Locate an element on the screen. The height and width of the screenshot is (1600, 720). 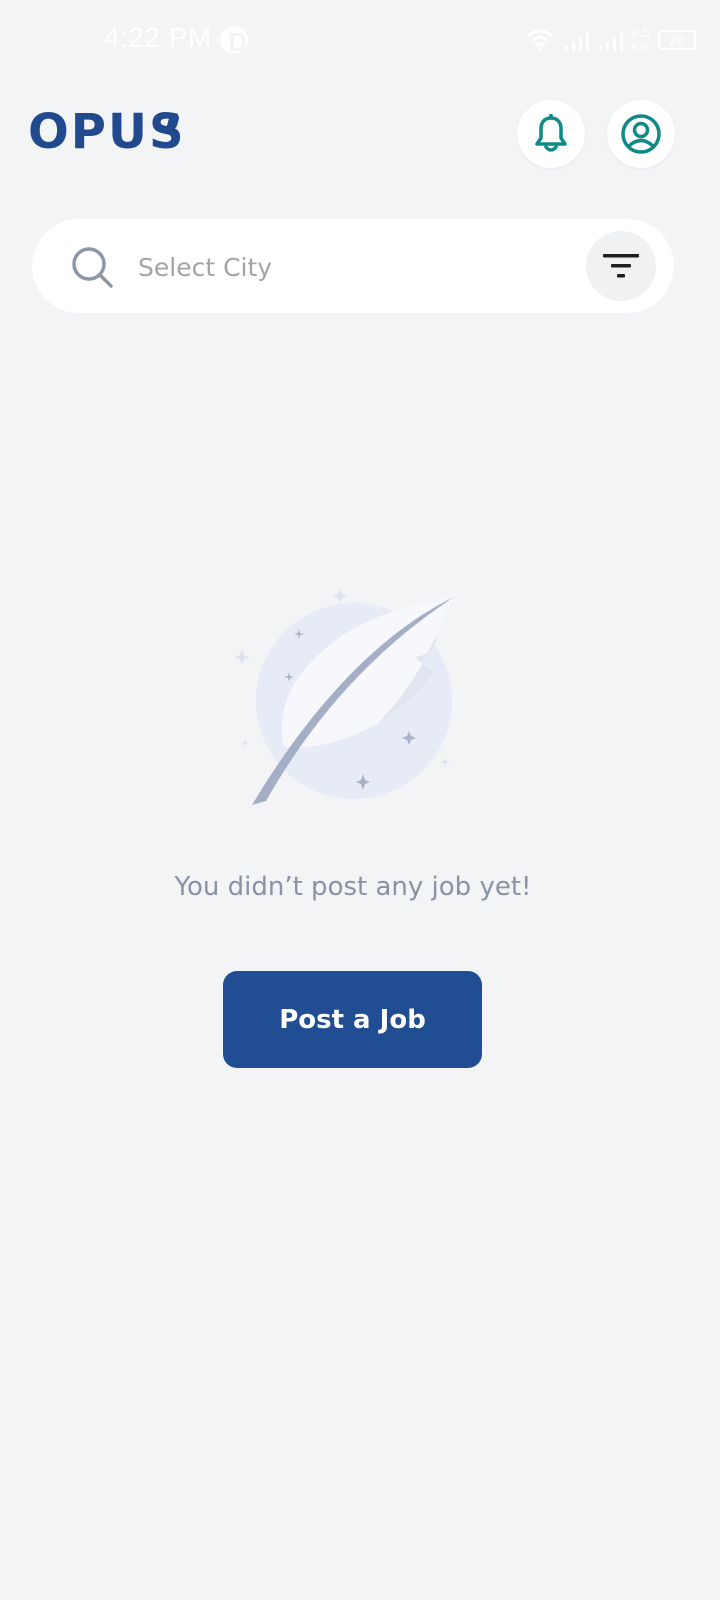
city-search-bar is located at coordinates (353, 266).